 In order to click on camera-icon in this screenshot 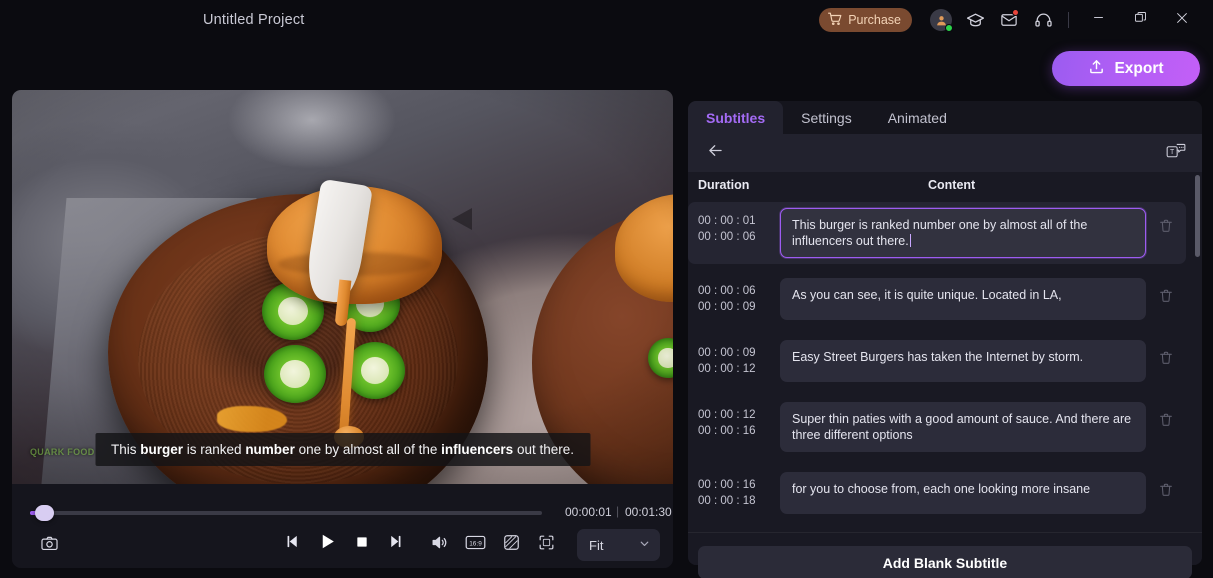, I will do `click(49, 546)`.